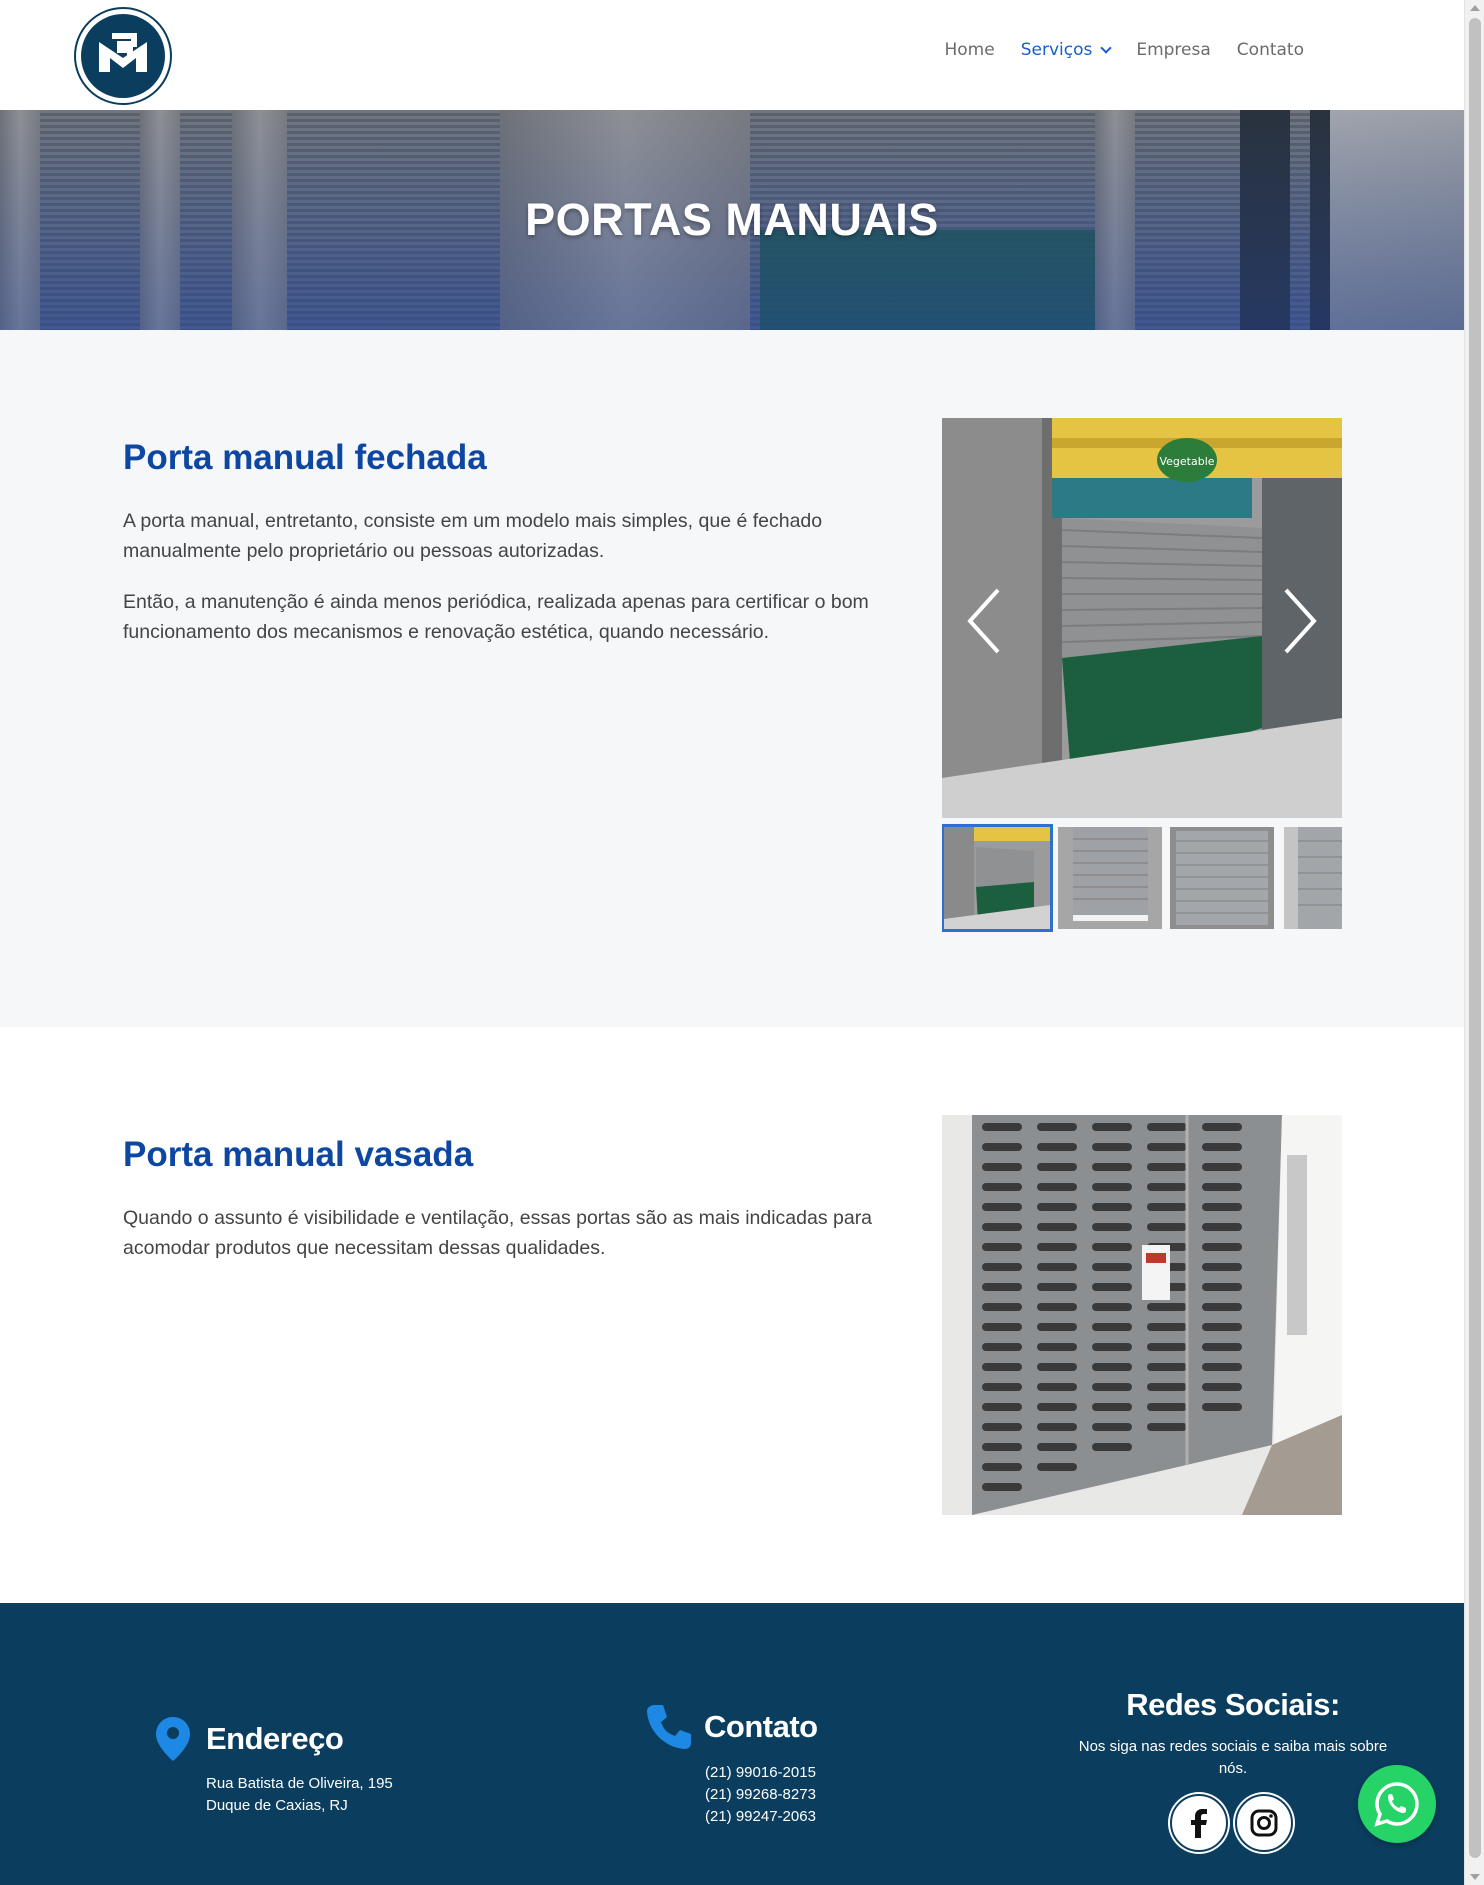 The image size is (1484, 1885). Describe the element at coordinates (1300, 621) in the screenshot. I see `arrow-right-icon` at that location.